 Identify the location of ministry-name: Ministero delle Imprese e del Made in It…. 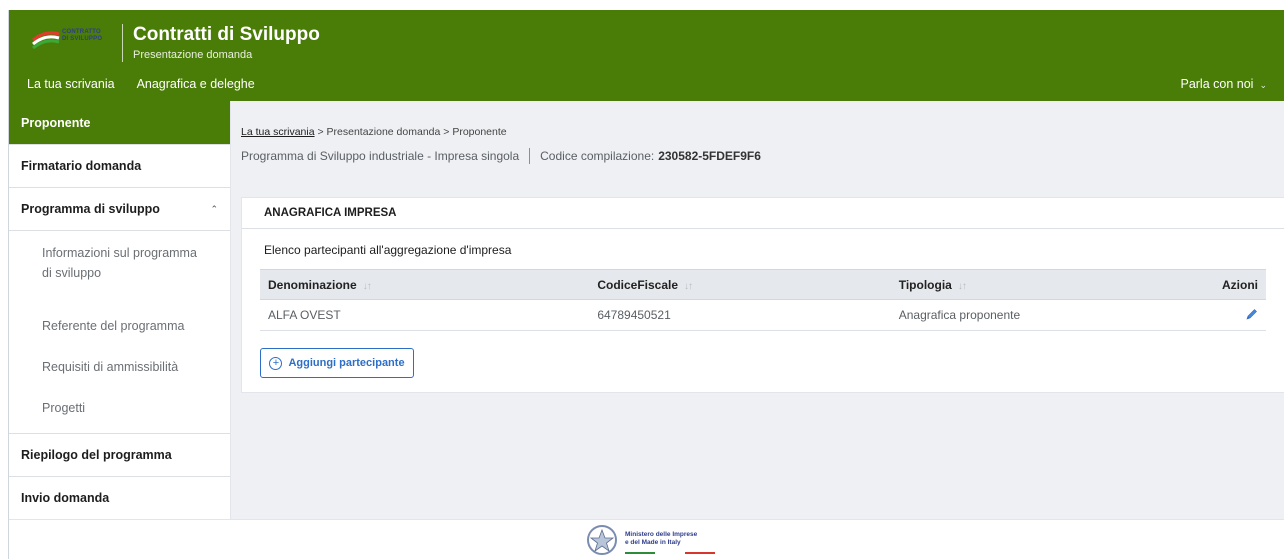
(661, 538).